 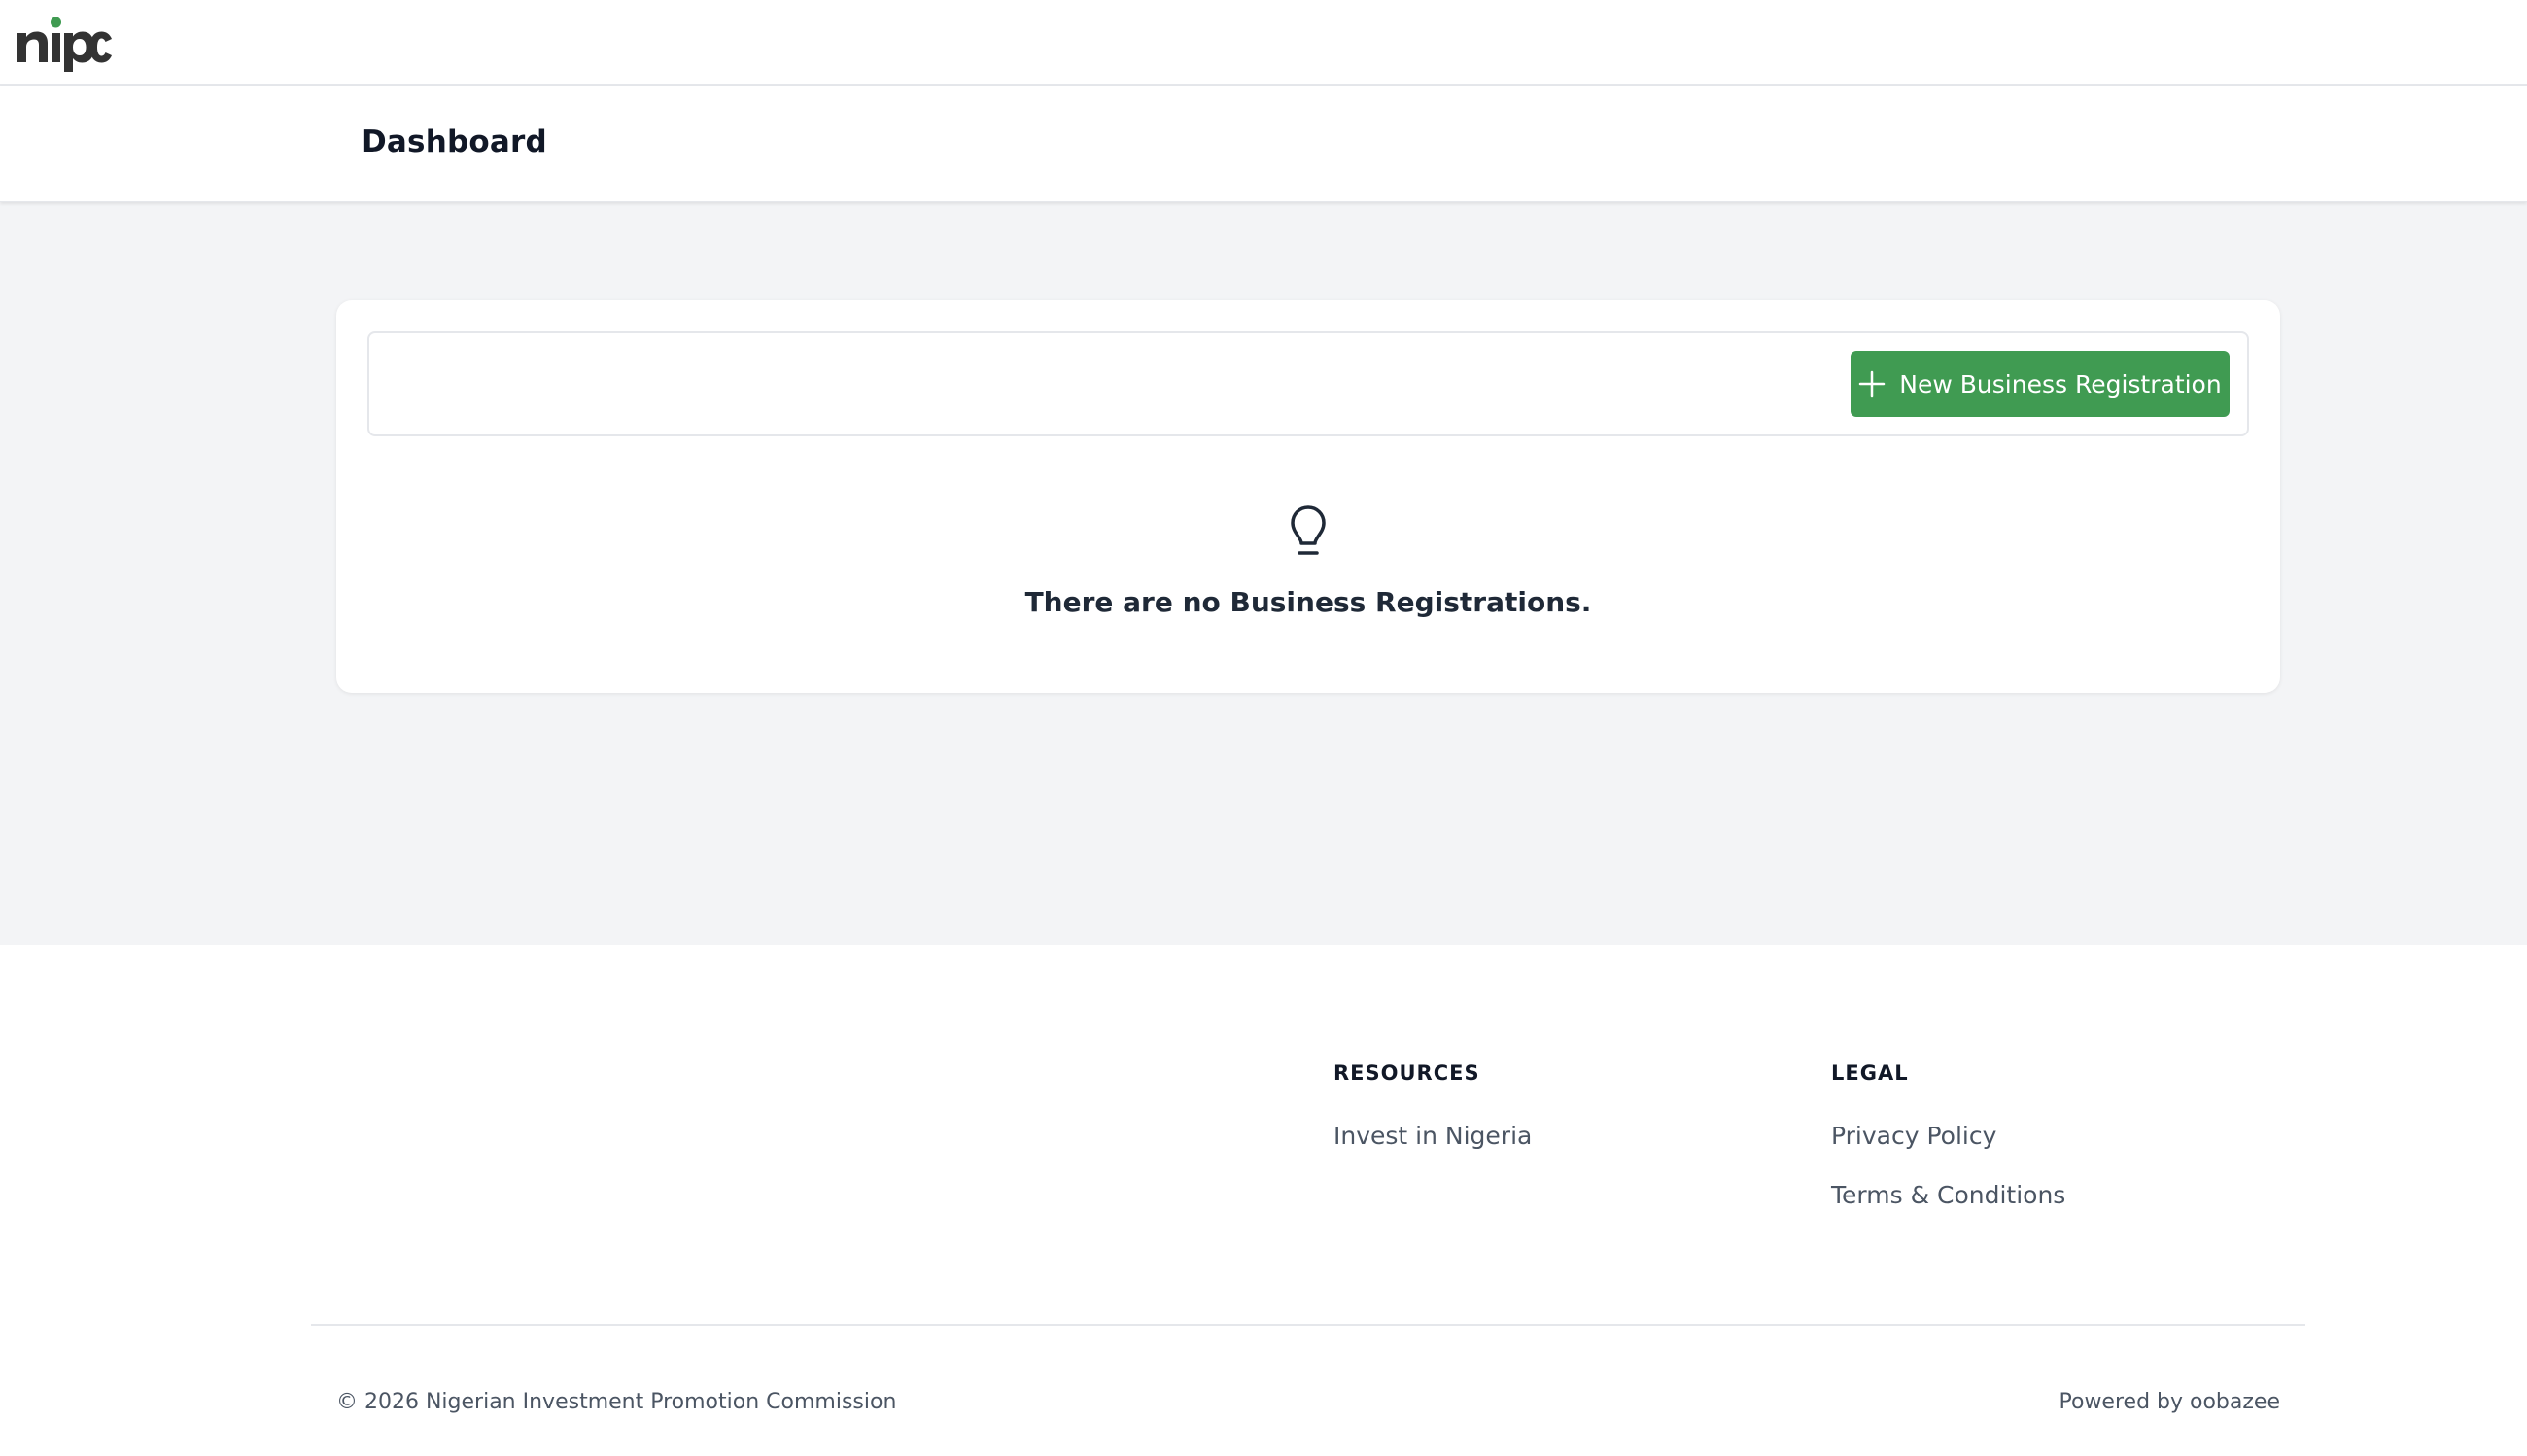 What do you see at coordinates (1948, 1195) in the screenshot?
I see `terms-conditions-link: Terms & Conditions` at bounding box center [1948, 1195].